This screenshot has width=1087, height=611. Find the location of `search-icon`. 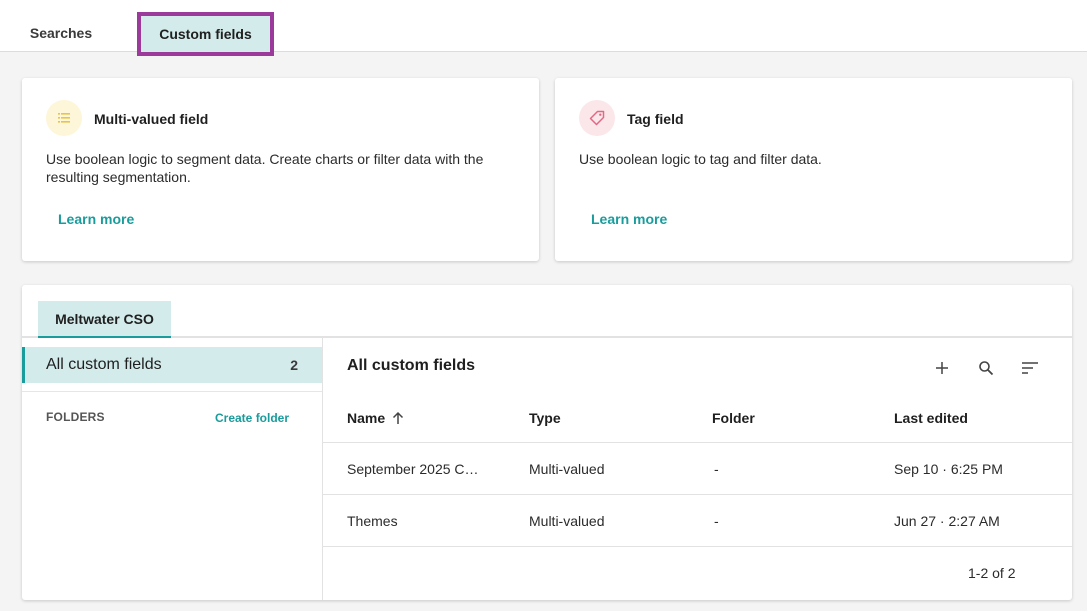

search-icon is located at coordinates (986, 368).